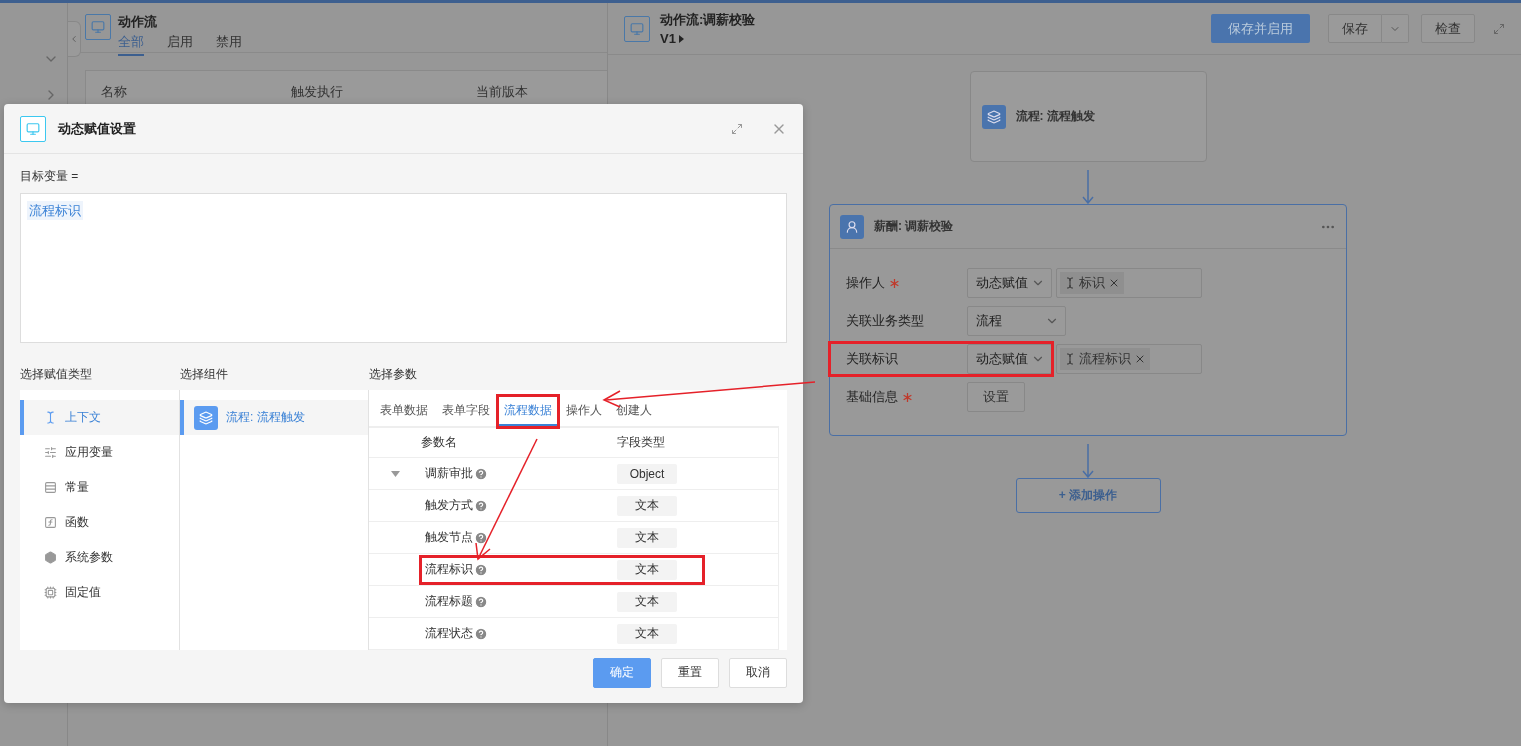 The width and height of the screenshot is (1521, 746). What do you see at coordinates (885, 321) in the screenshot?
I see `field-label: 关联业务类型` at bounding box center [885, 321].